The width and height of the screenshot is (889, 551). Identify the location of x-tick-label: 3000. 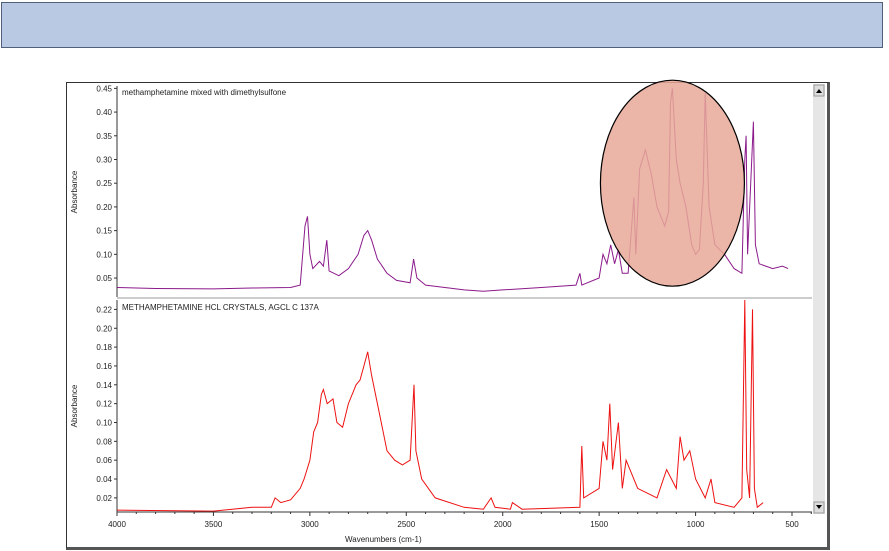
(310, 524).